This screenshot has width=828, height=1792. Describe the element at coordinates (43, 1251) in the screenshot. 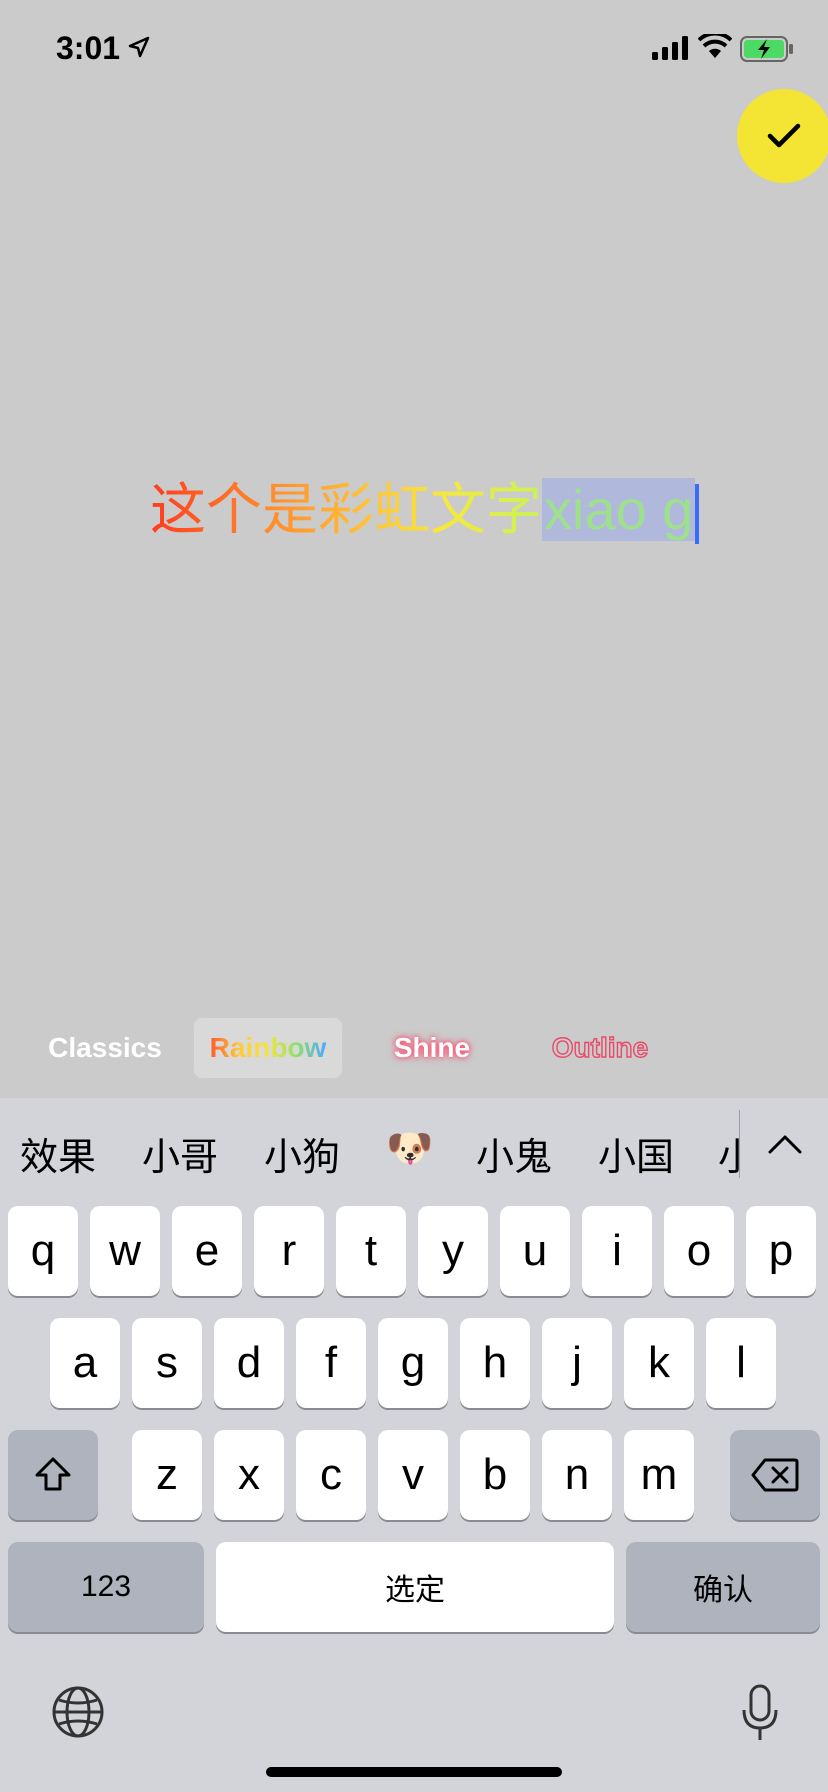

I see `key-q: q` at that location.